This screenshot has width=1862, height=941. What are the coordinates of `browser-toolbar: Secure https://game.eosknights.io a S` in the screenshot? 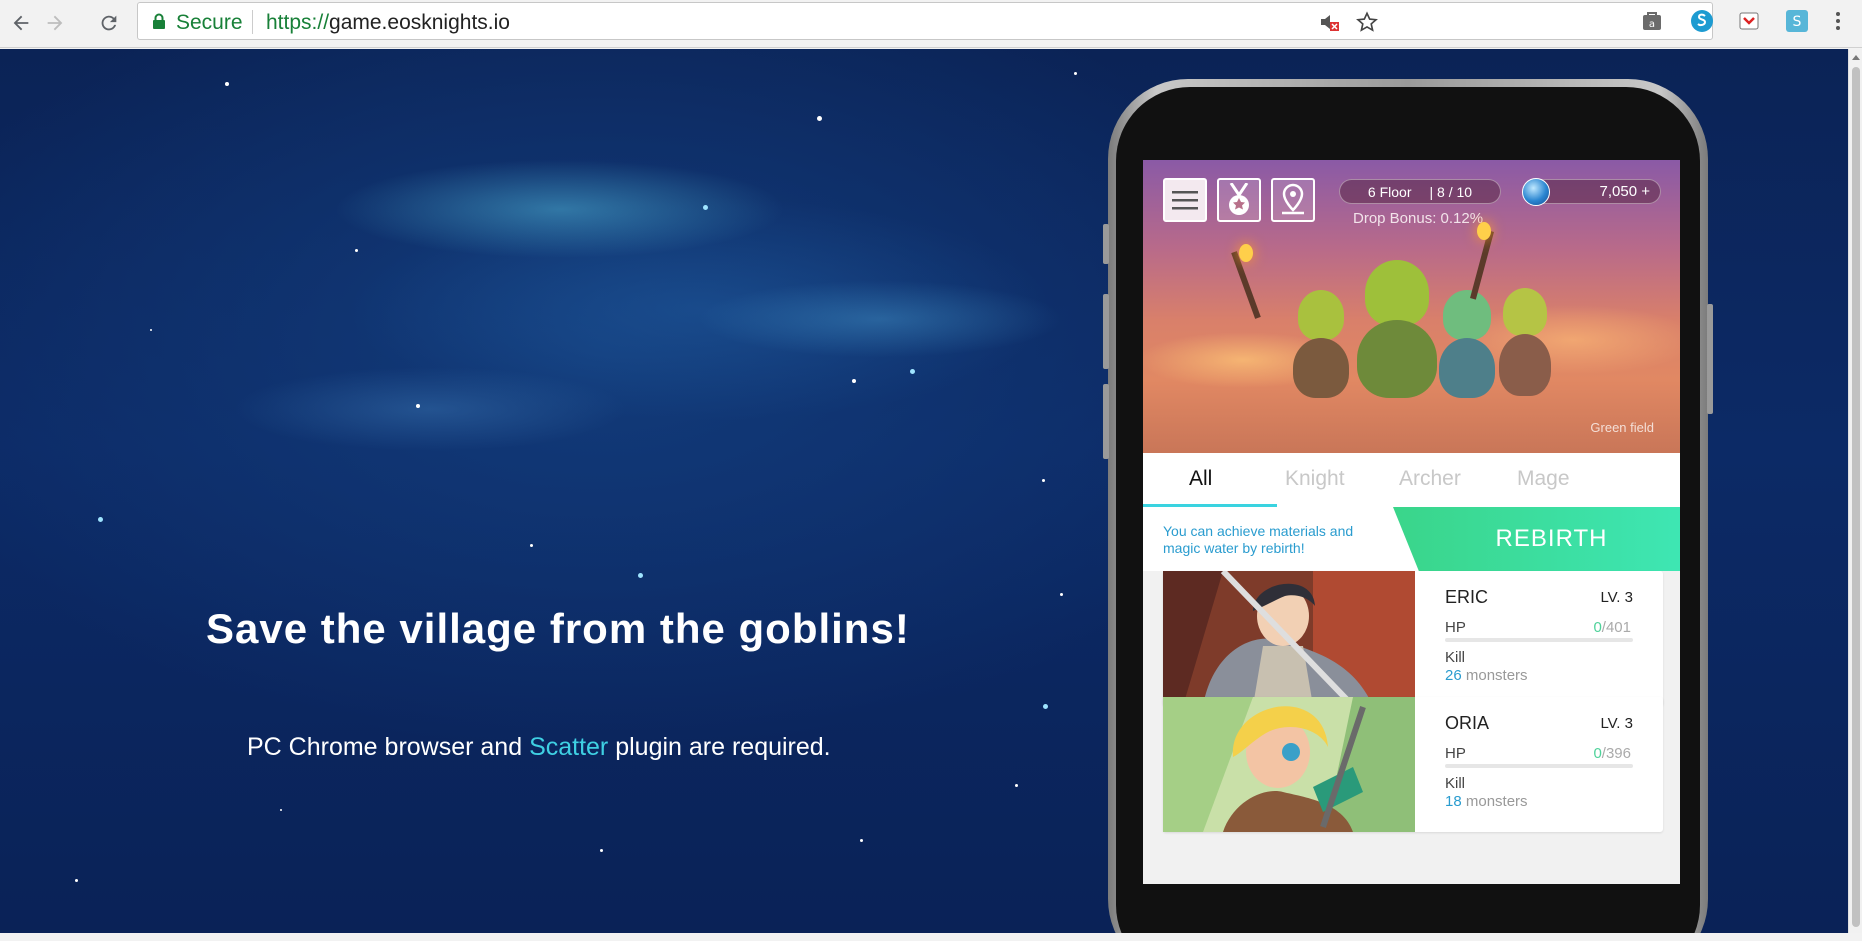 It's located at (931, 24).